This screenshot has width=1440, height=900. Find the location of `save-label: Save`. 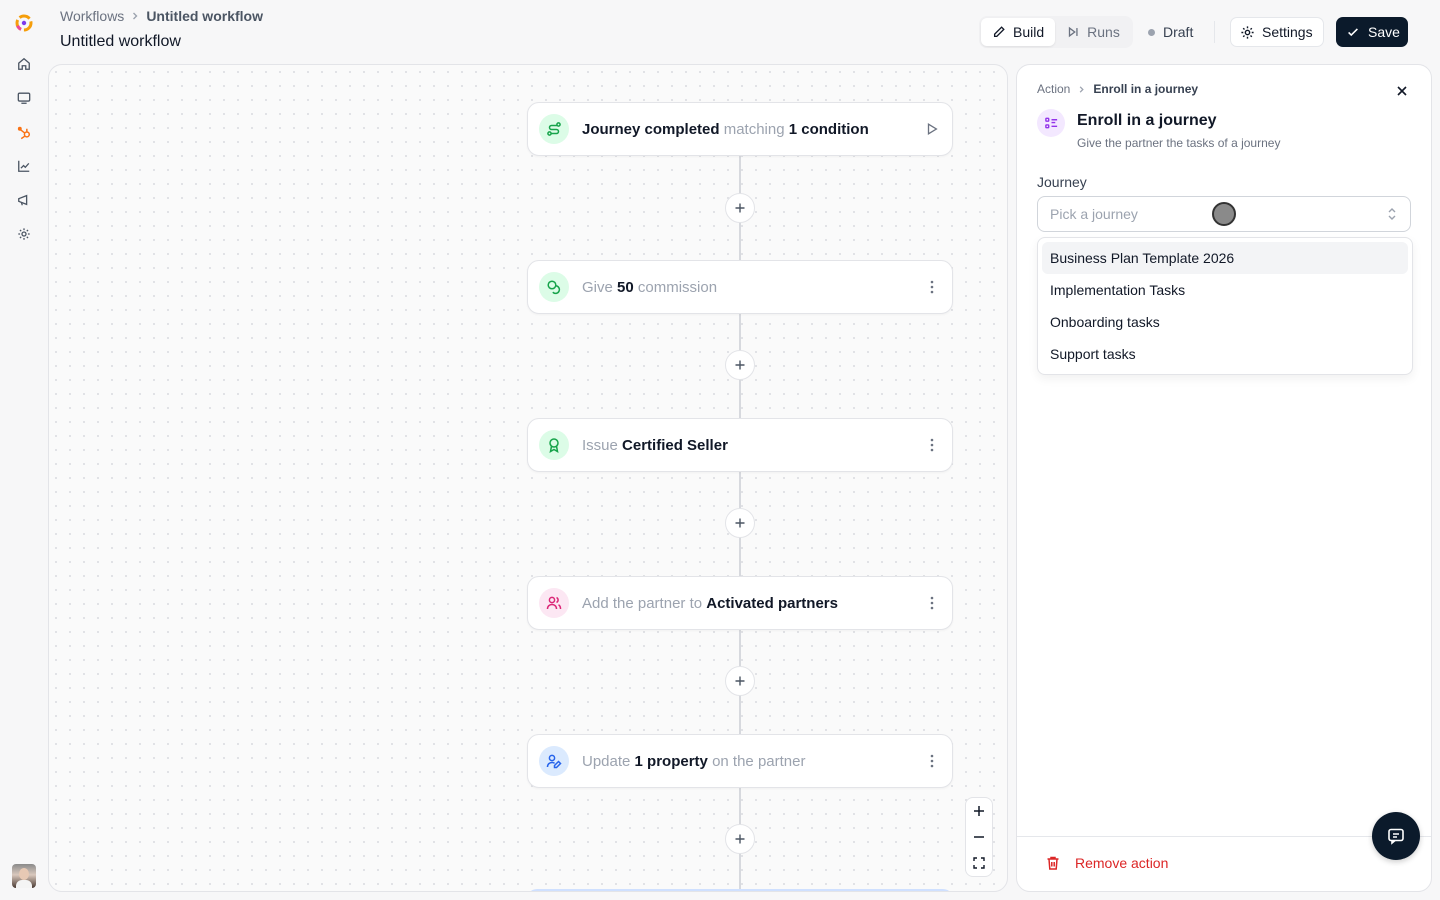

save-label: Save is located at coordinates (1384, 32).